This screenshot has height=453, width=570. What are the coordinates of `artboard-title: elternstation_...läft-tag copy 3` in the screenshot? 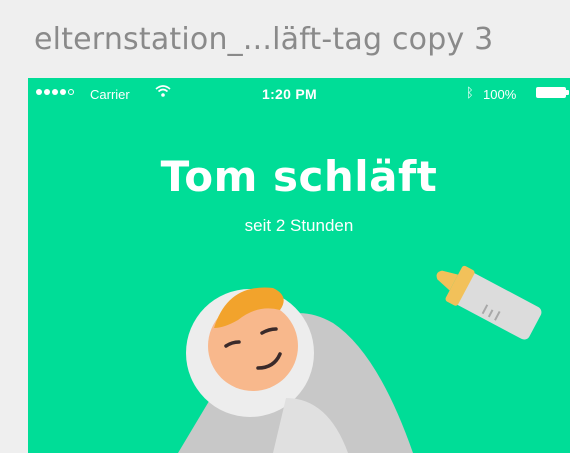 It's located at (263, 39).